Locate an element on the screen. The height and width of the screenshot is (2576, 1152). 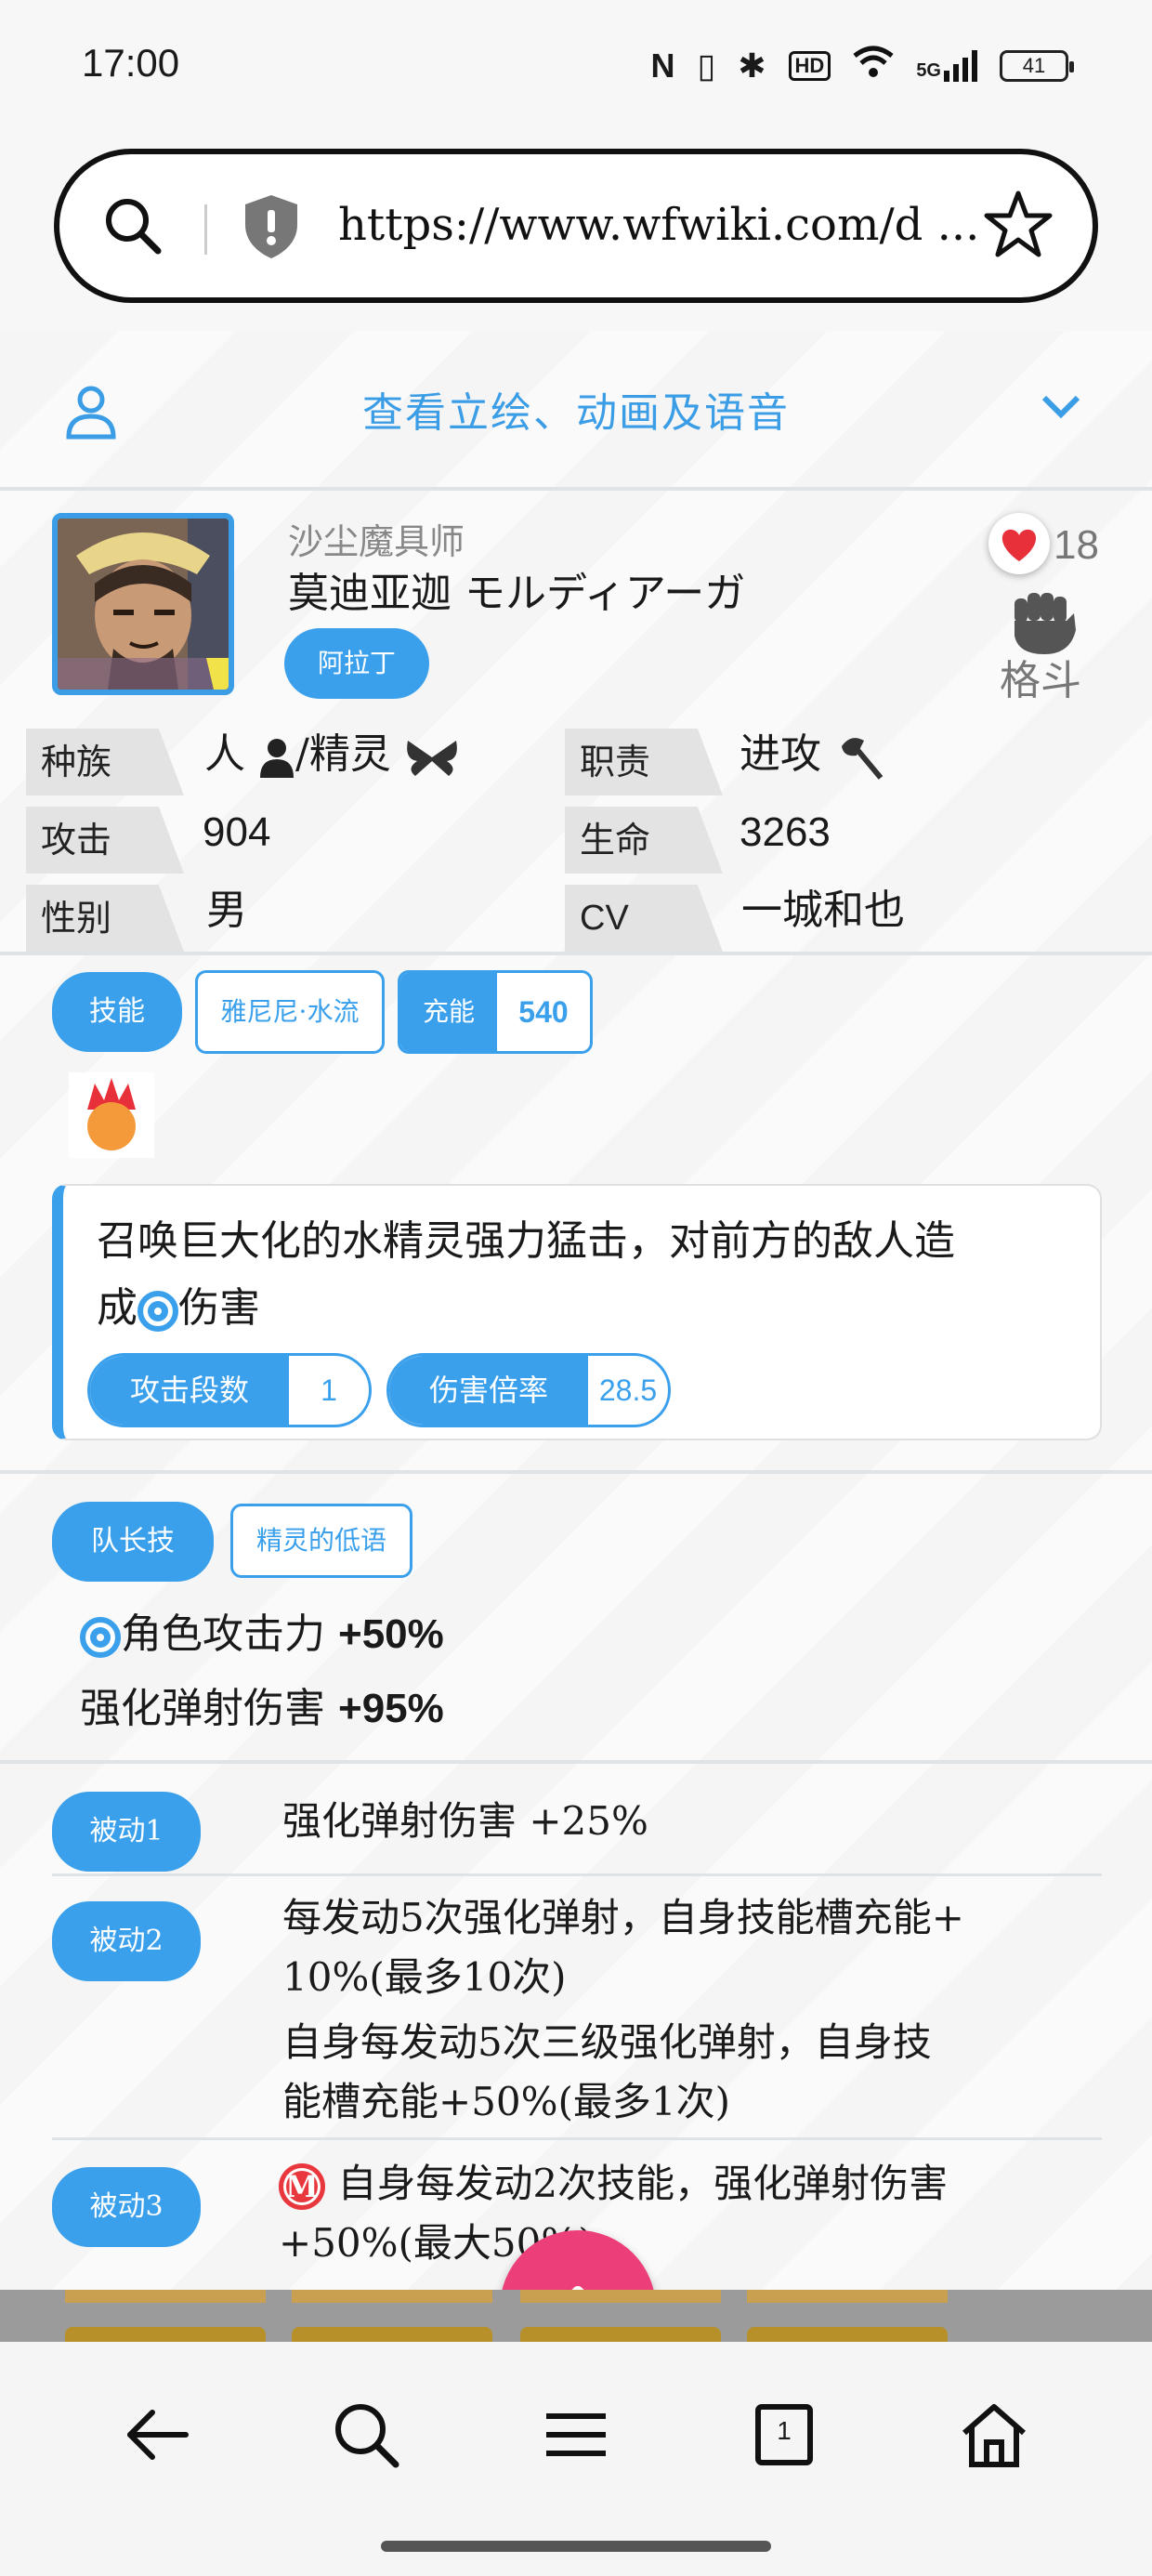
leader-effect-1: 角色攻击力 +50% is located at coordinates (262, 1630).